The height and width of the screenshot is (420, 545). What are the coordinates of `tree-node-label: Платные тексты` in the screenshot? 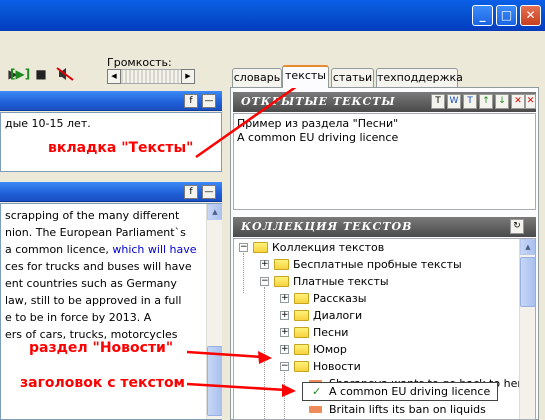 It's located at (341, 281).